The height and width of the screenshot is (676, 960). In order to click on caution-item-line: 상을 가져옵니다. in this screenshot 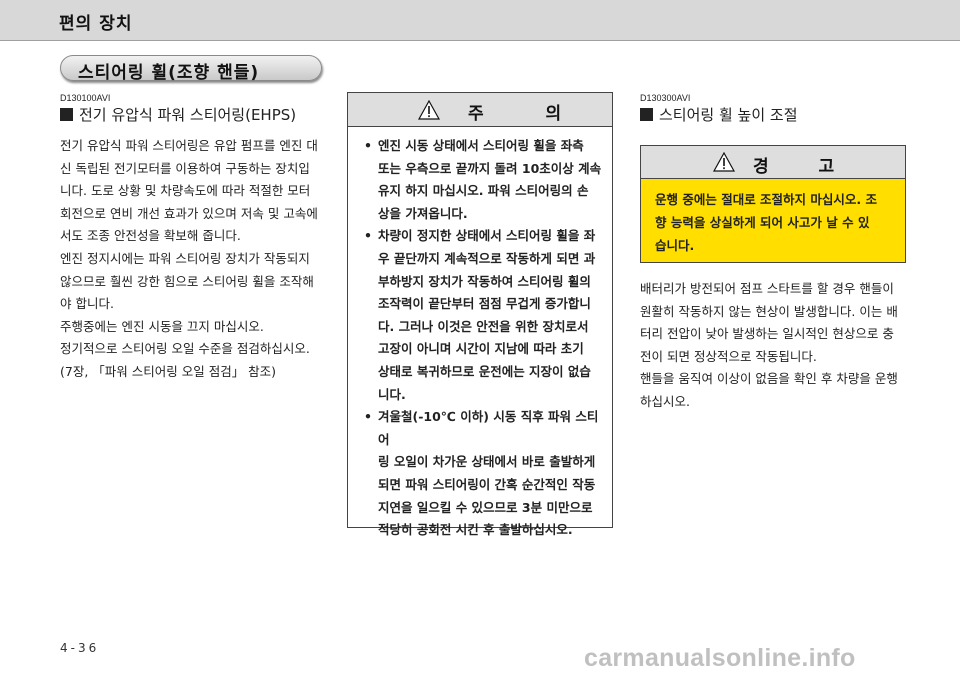, I will do `click(423, 213)`.